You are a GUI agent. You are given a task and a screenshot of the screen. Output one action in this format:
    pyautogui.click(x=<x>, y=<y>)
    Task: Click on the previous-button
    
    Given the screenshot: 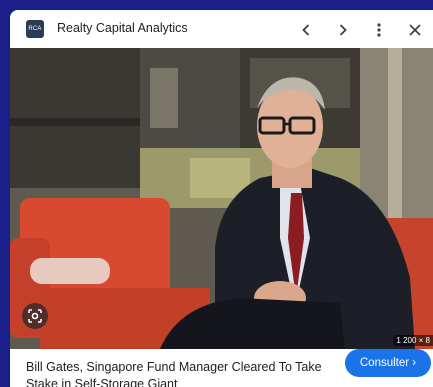 What is the action you would take?
    pyautogui.click(x=306, y=30)
    